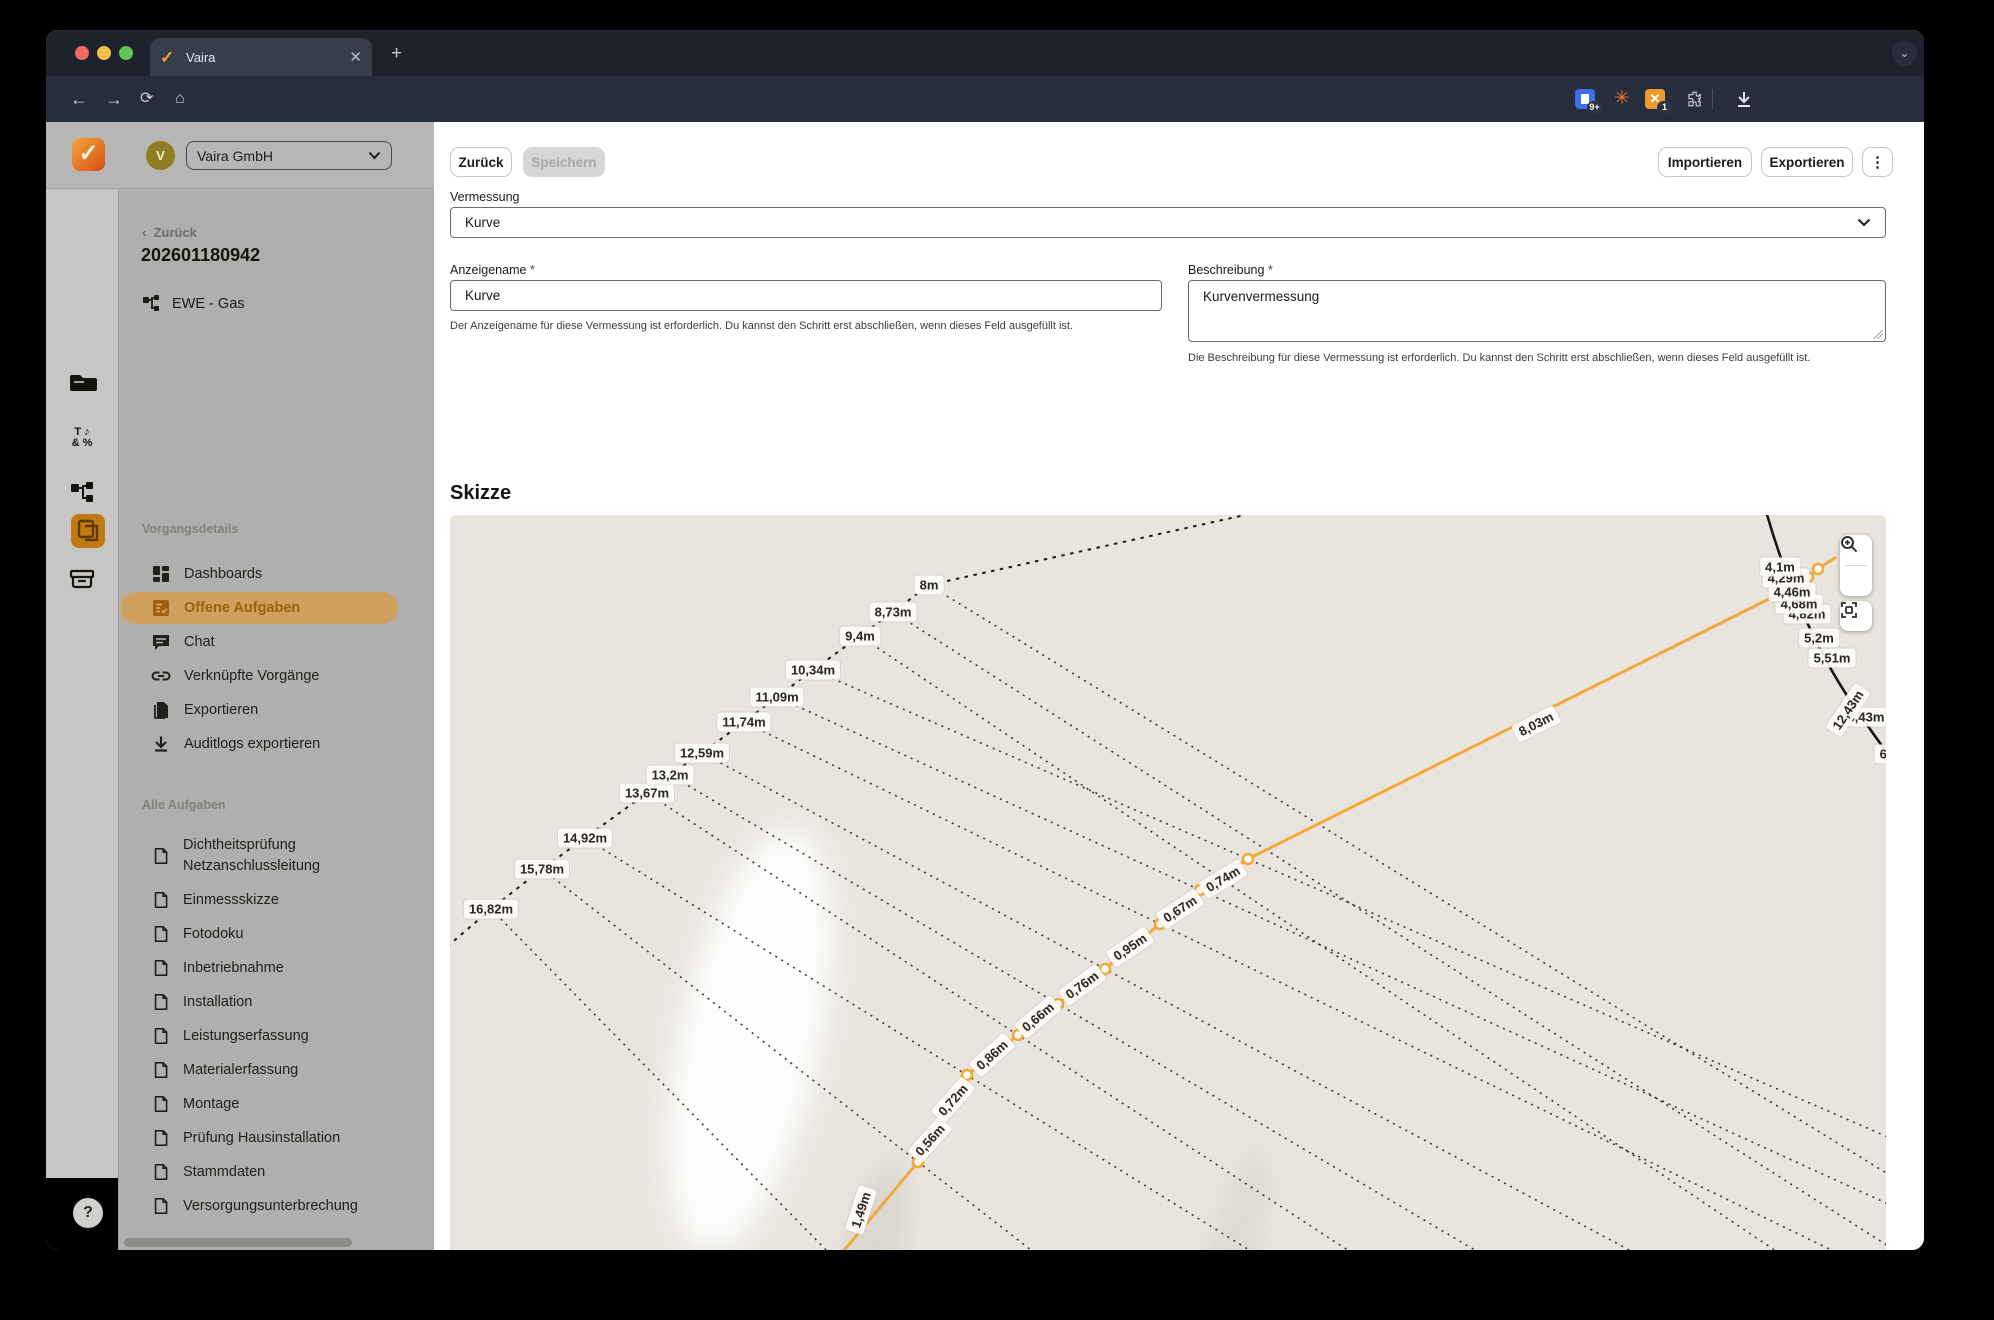 This screenshot has width=1994, height=1320. Describe the element at coordinates (1168, 222) in the screenshot. I see `vermessung-select: Kurve` at that location.